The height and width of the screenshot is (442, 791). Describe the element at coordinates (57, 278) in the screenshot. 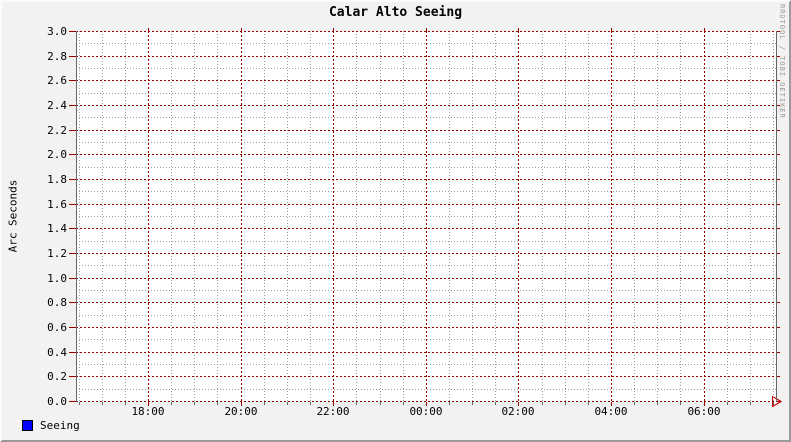

I see `y-tick-label: 1.0` at that location.